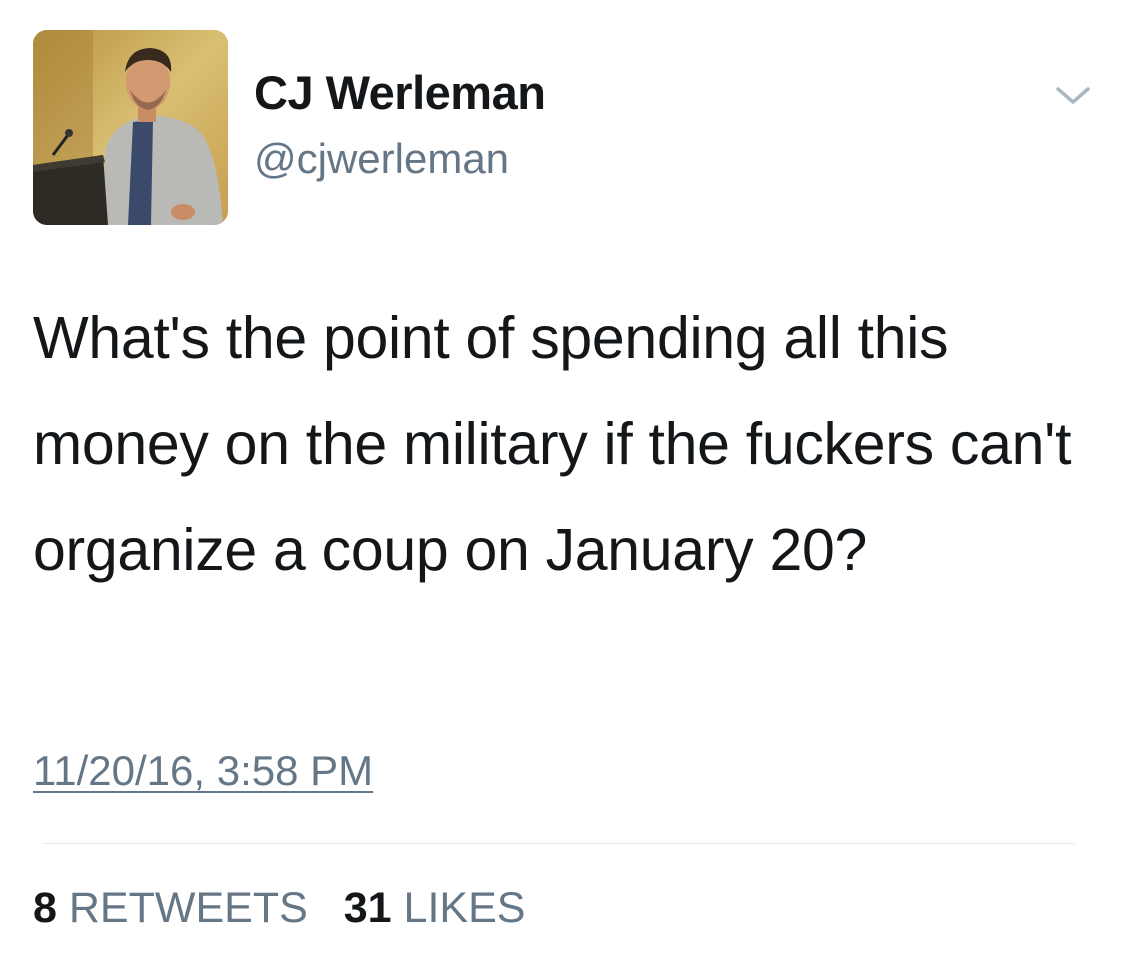 This screenshot has width=1122, height=961. What do you see at coordinates (400, 93) in the screenshot?
I see `display-name: CJ Werleman` at bounding box center [400, 93].